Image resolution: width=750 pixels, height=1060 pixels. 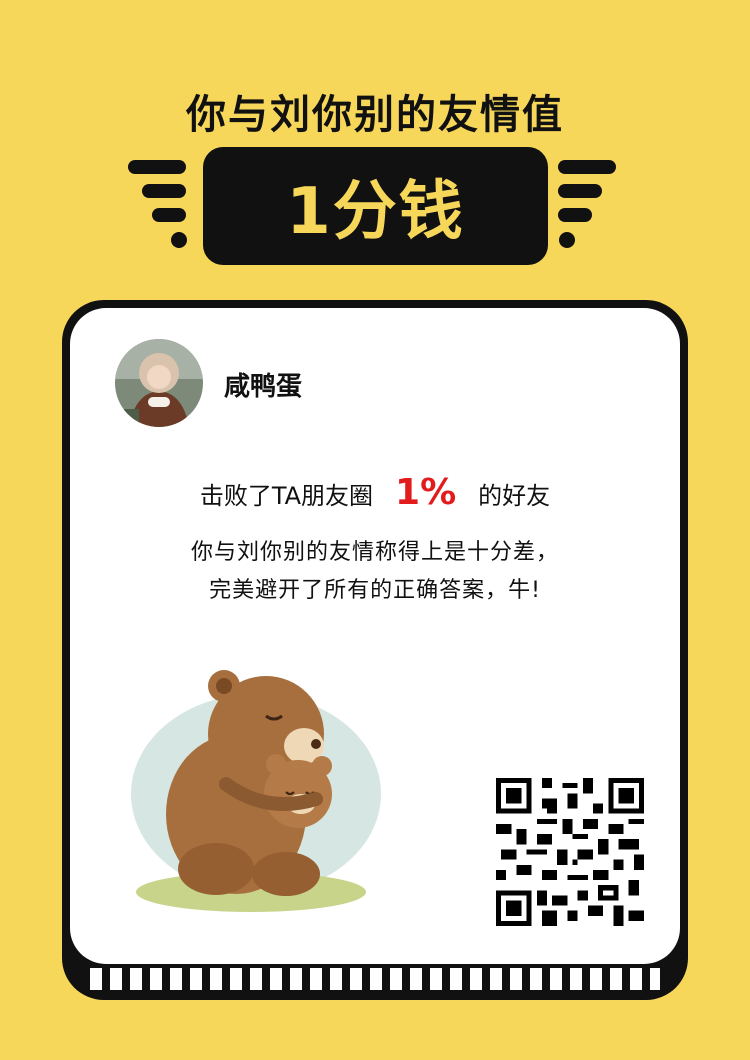 What do you see at coordinates (570, 852) in the screenshot?
I see `qr-code` at bounding box center [570, 852].